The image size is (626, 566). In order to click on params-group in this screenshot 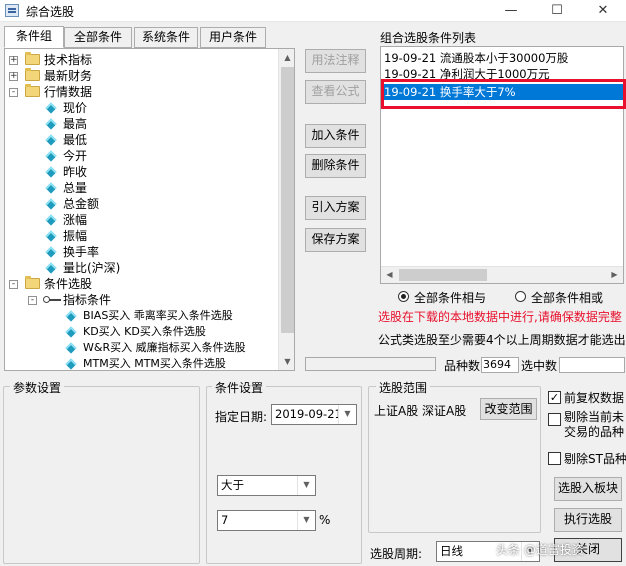, I will do `click(101, 475)`.